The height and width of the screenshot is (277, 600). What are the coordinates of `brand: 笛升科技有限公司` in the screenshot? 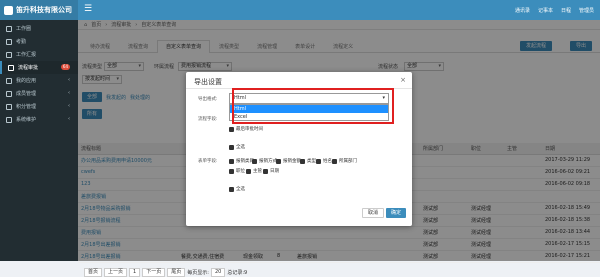 It's located at (39, 10).